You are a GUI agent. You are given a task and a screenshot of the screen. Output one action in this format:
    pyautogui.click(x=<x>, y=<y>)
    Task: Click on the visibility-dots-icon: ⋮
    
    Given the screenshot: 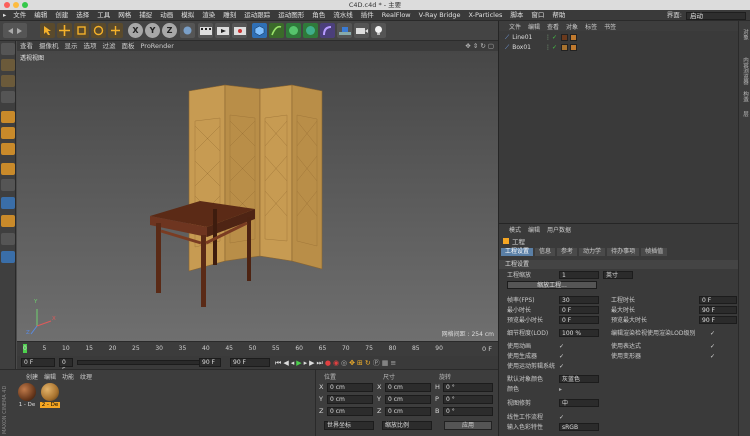 What is the action you would take?
    pyautogui.click(x=548, y=37)
    